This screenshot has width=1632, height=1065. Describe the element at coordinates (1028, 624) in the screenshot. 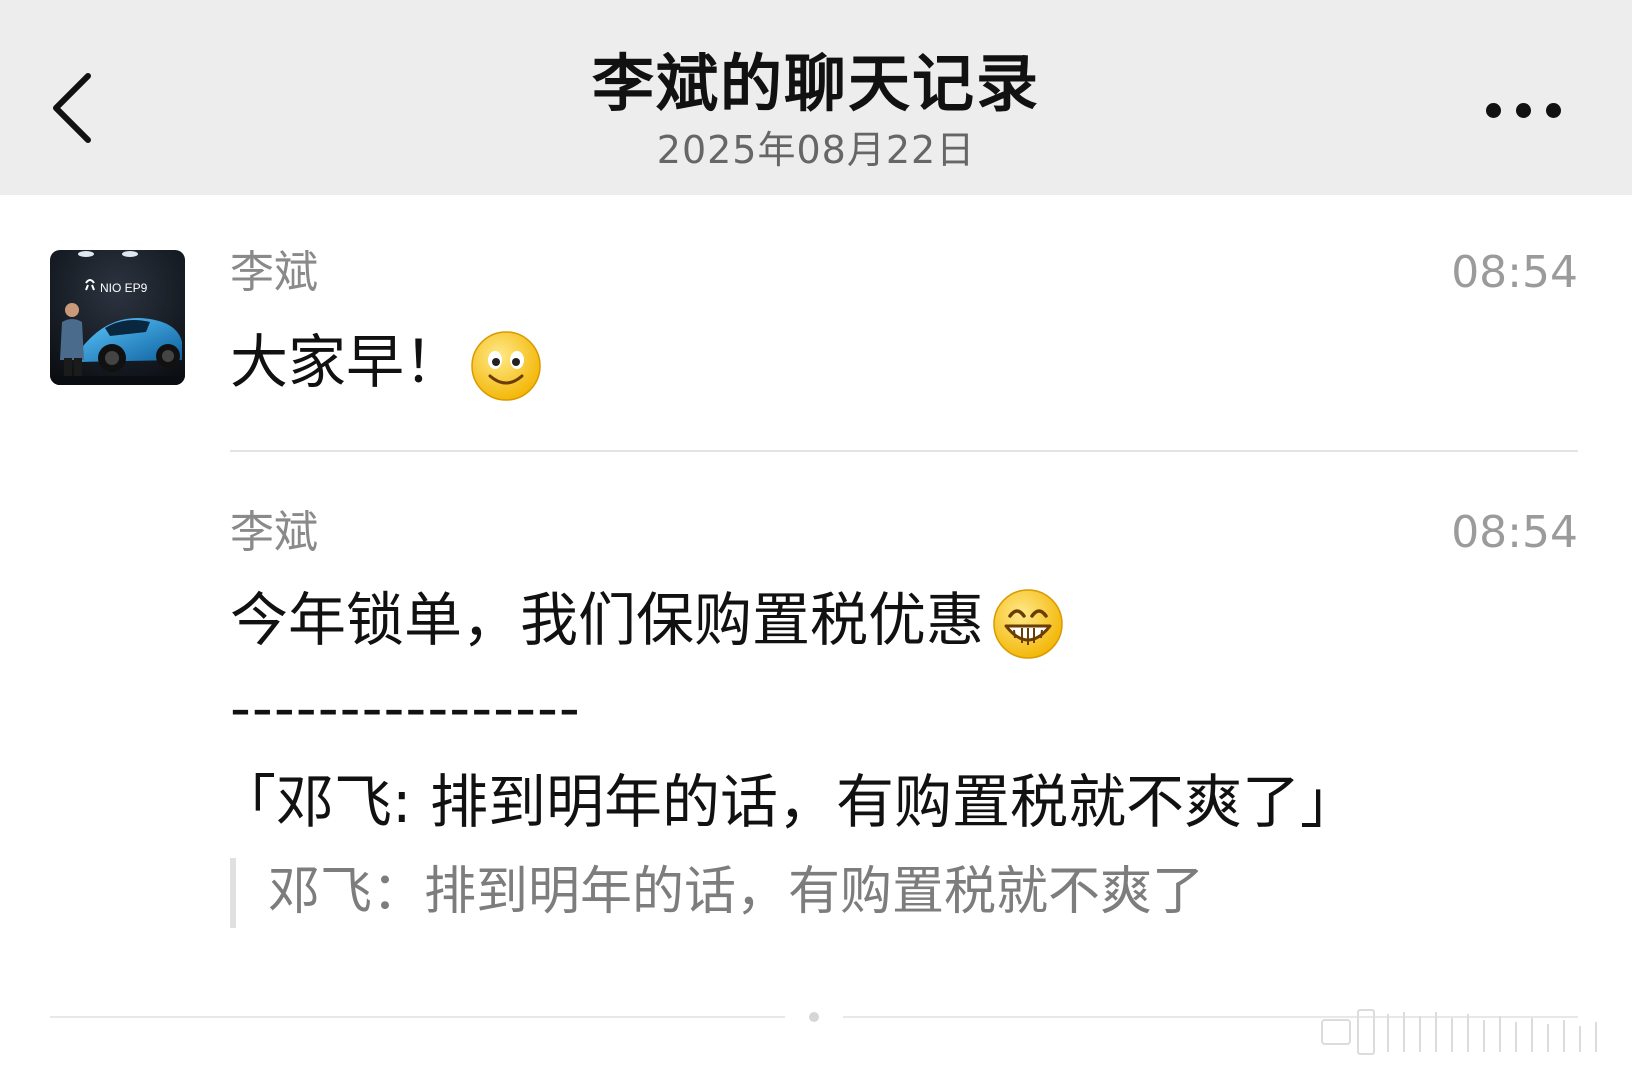

I see `grin-emoji-icon` at that location.